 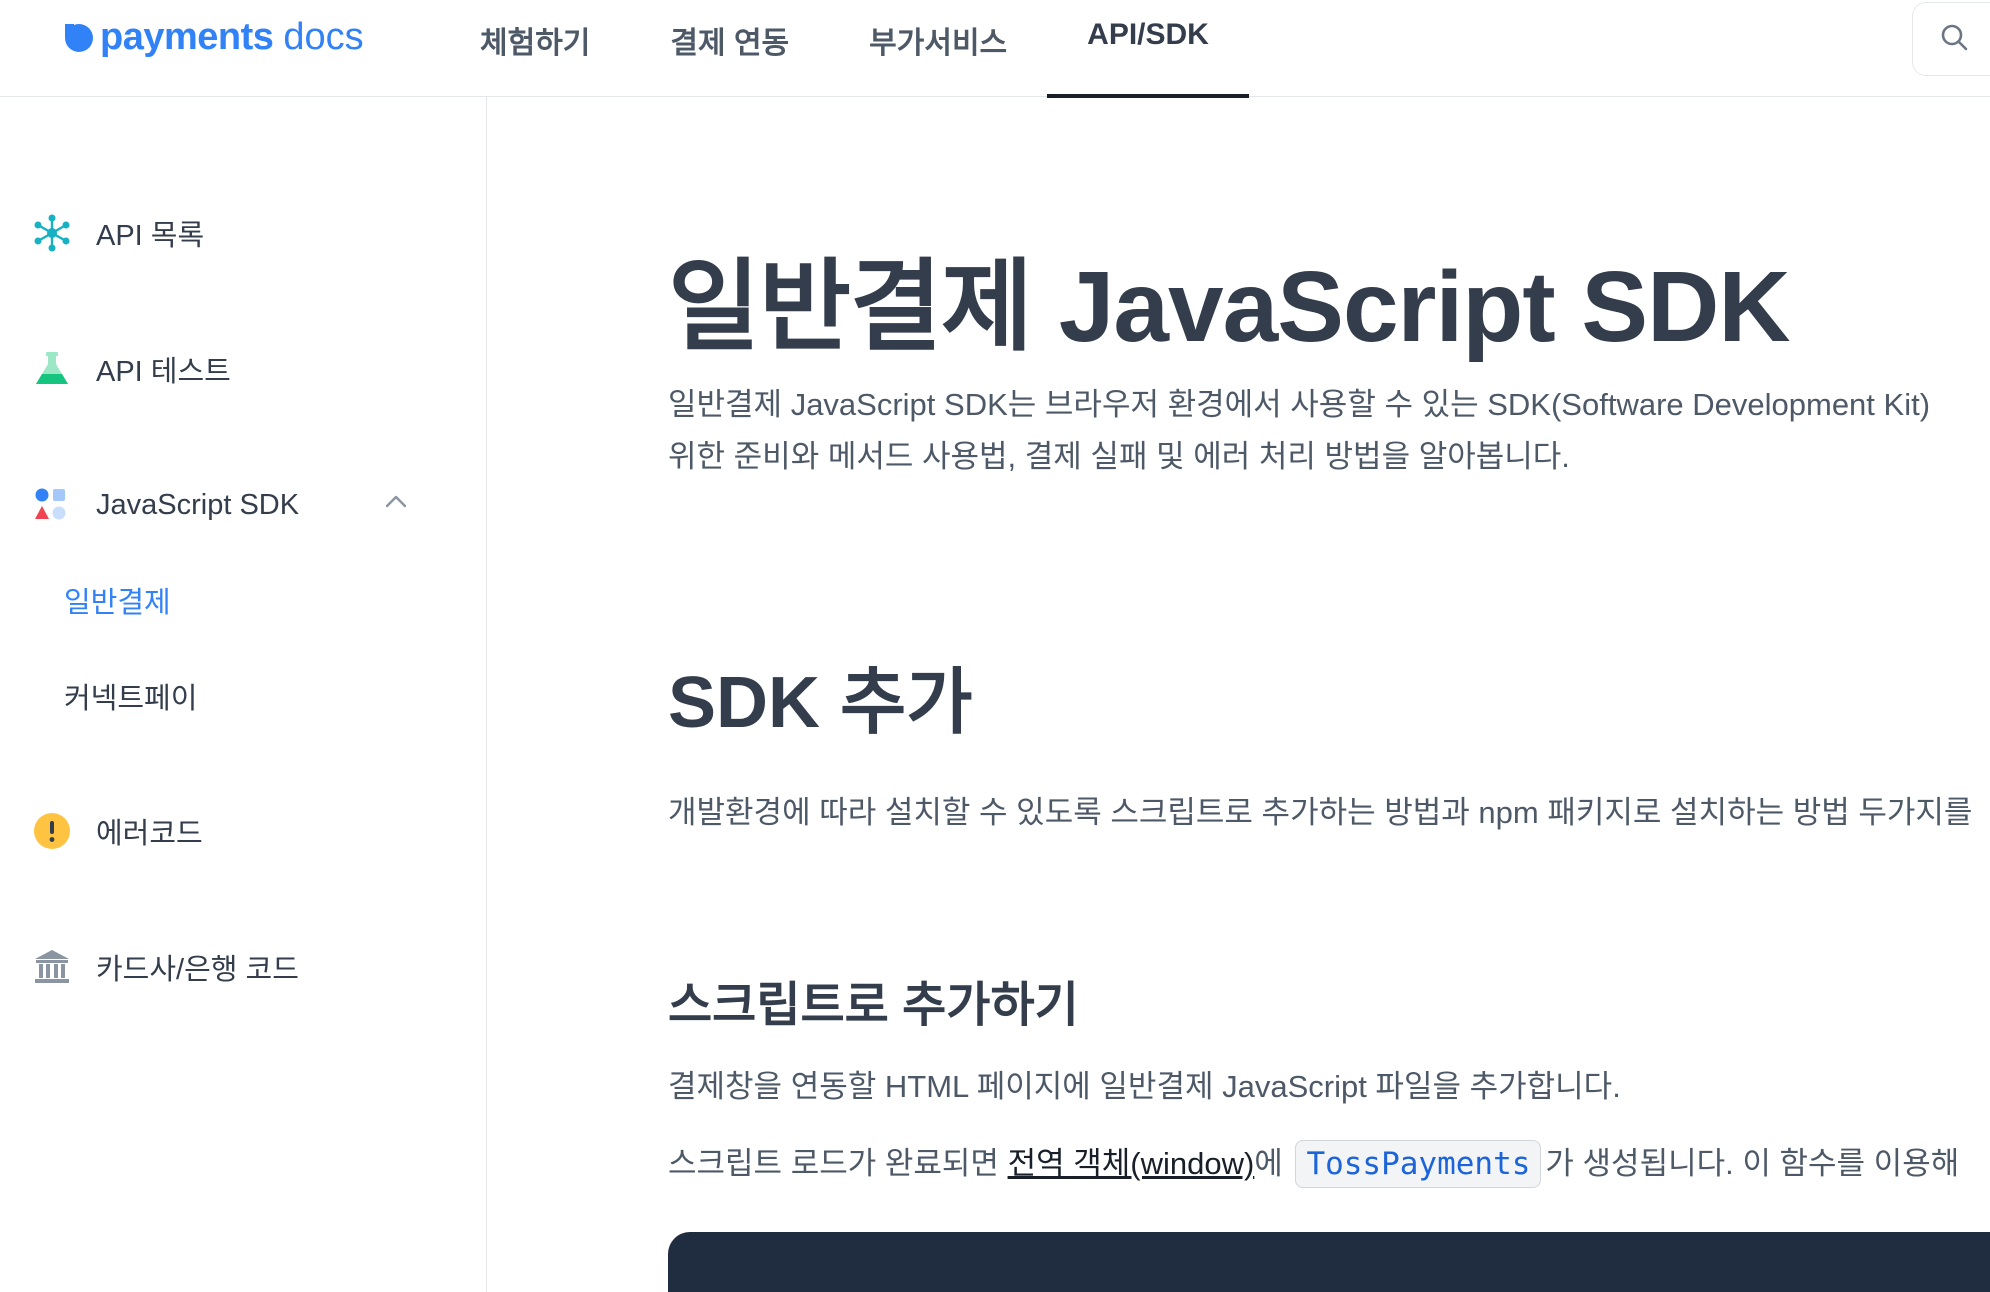 I want to click on sidebar-item-javascript-sdk: JavaScript SDK, so click(x=165, y=505).